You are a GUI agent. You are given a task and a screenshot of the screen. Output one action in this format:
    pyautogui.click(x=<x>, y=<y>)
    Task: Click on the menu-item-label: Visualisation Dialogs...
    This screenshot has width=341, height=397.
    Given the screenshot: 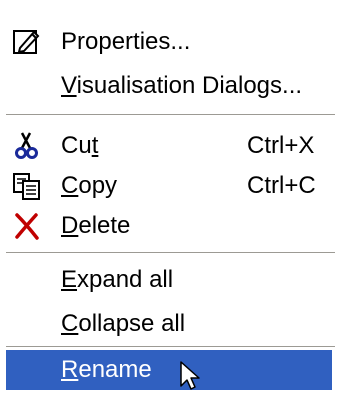 What is the action you would take?
    pyautogui.click(x=182, y=85)
    